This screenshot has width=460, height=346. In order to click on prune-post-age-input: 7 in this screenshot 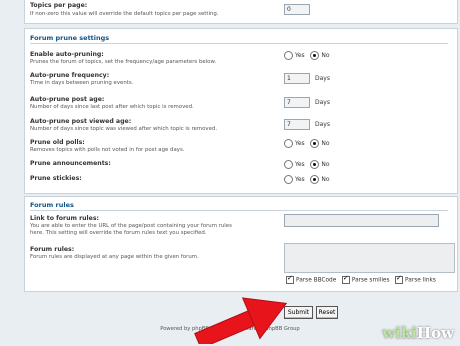, I will do `click(297, 102)`.